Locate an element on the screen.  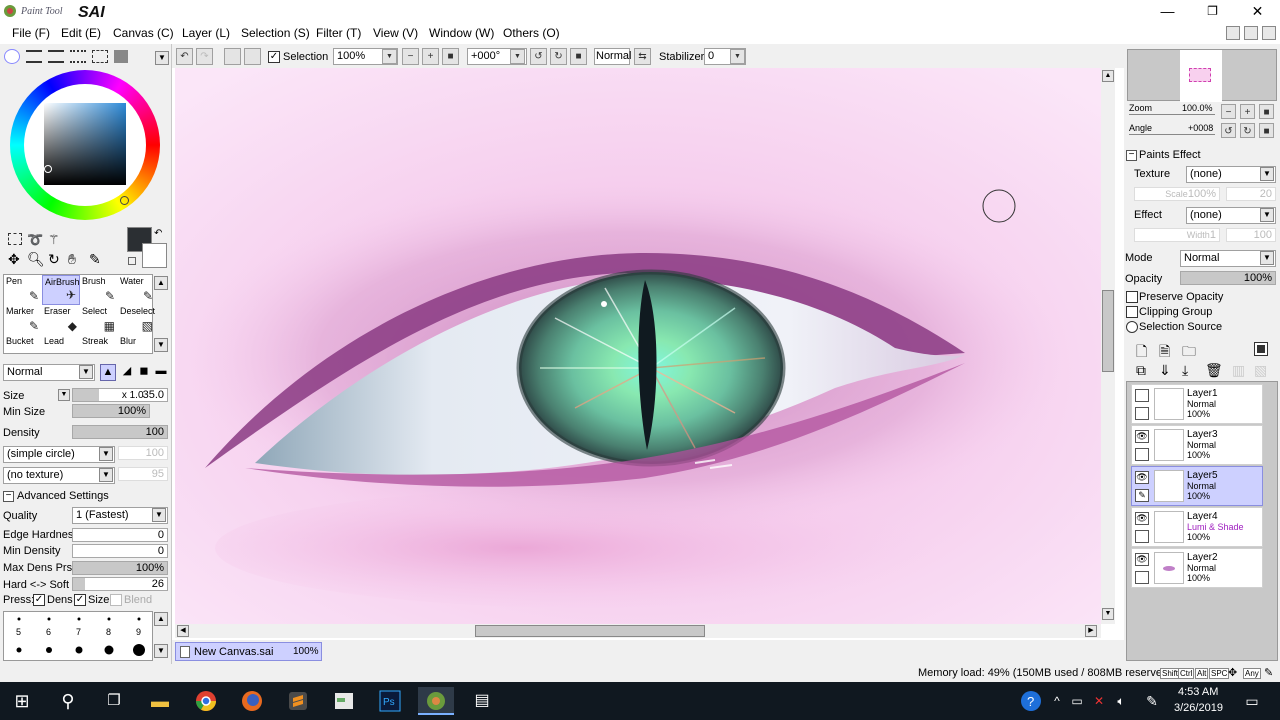
clipping-group-checkbox is located at coordinates (1132, 312).